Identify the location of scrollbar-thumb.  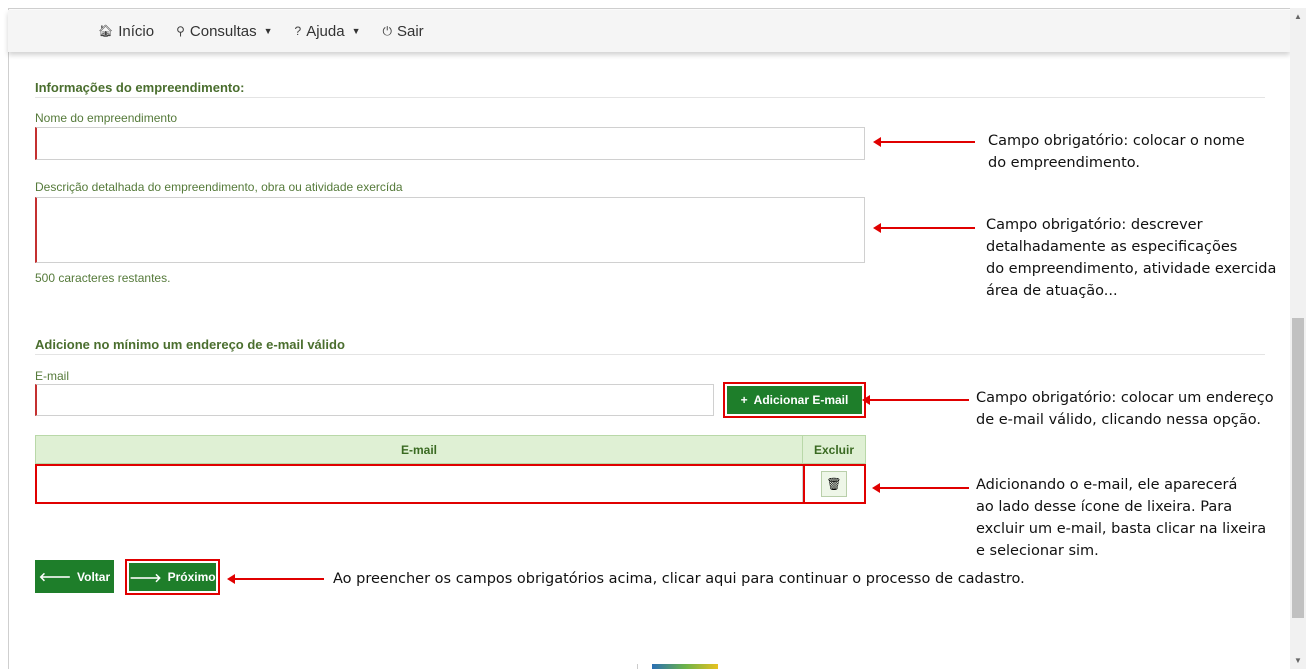
(1298, 468).